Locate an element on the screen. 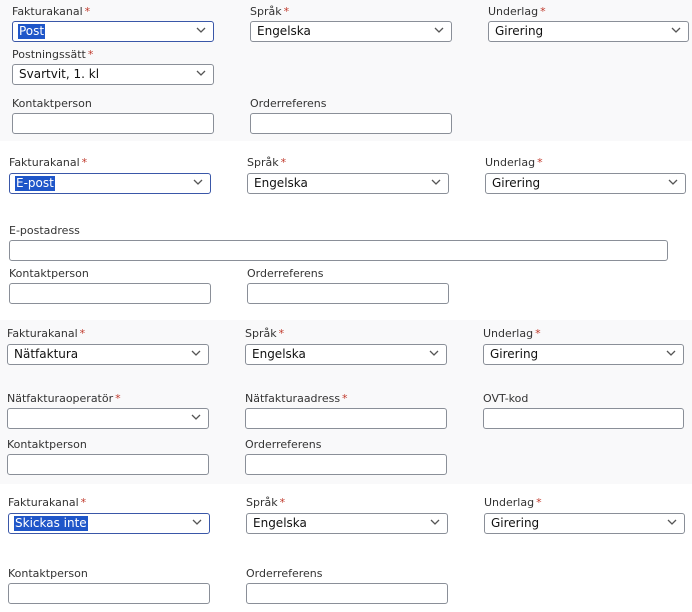  einvoice-operator-select is located at coordinates (108, 418).